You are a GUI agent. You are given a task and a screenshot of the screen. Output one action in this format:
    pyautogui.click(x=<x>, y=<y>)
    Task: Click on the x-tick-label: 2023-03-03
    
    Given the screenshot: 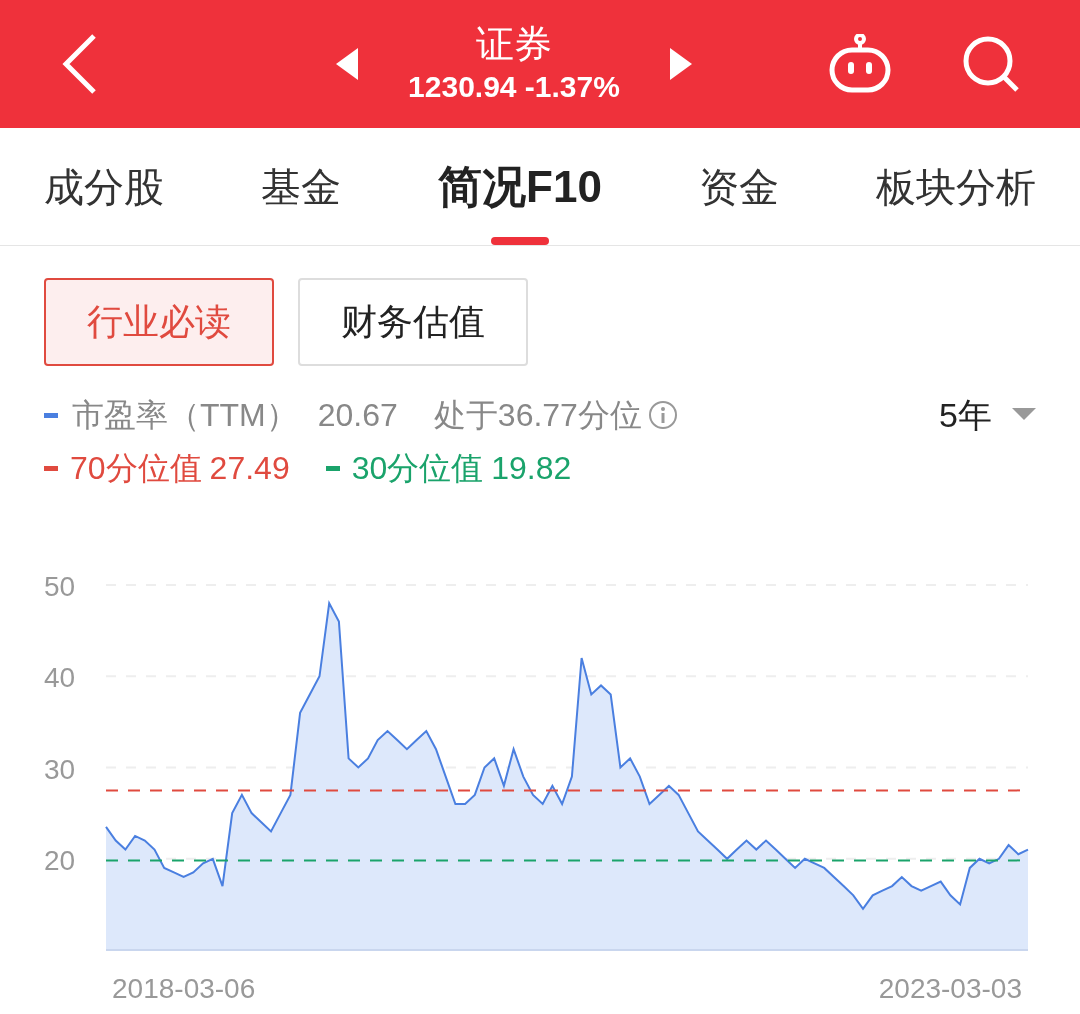 What is the action you would take?
    pyautogui.click(x=950, y=988)
    